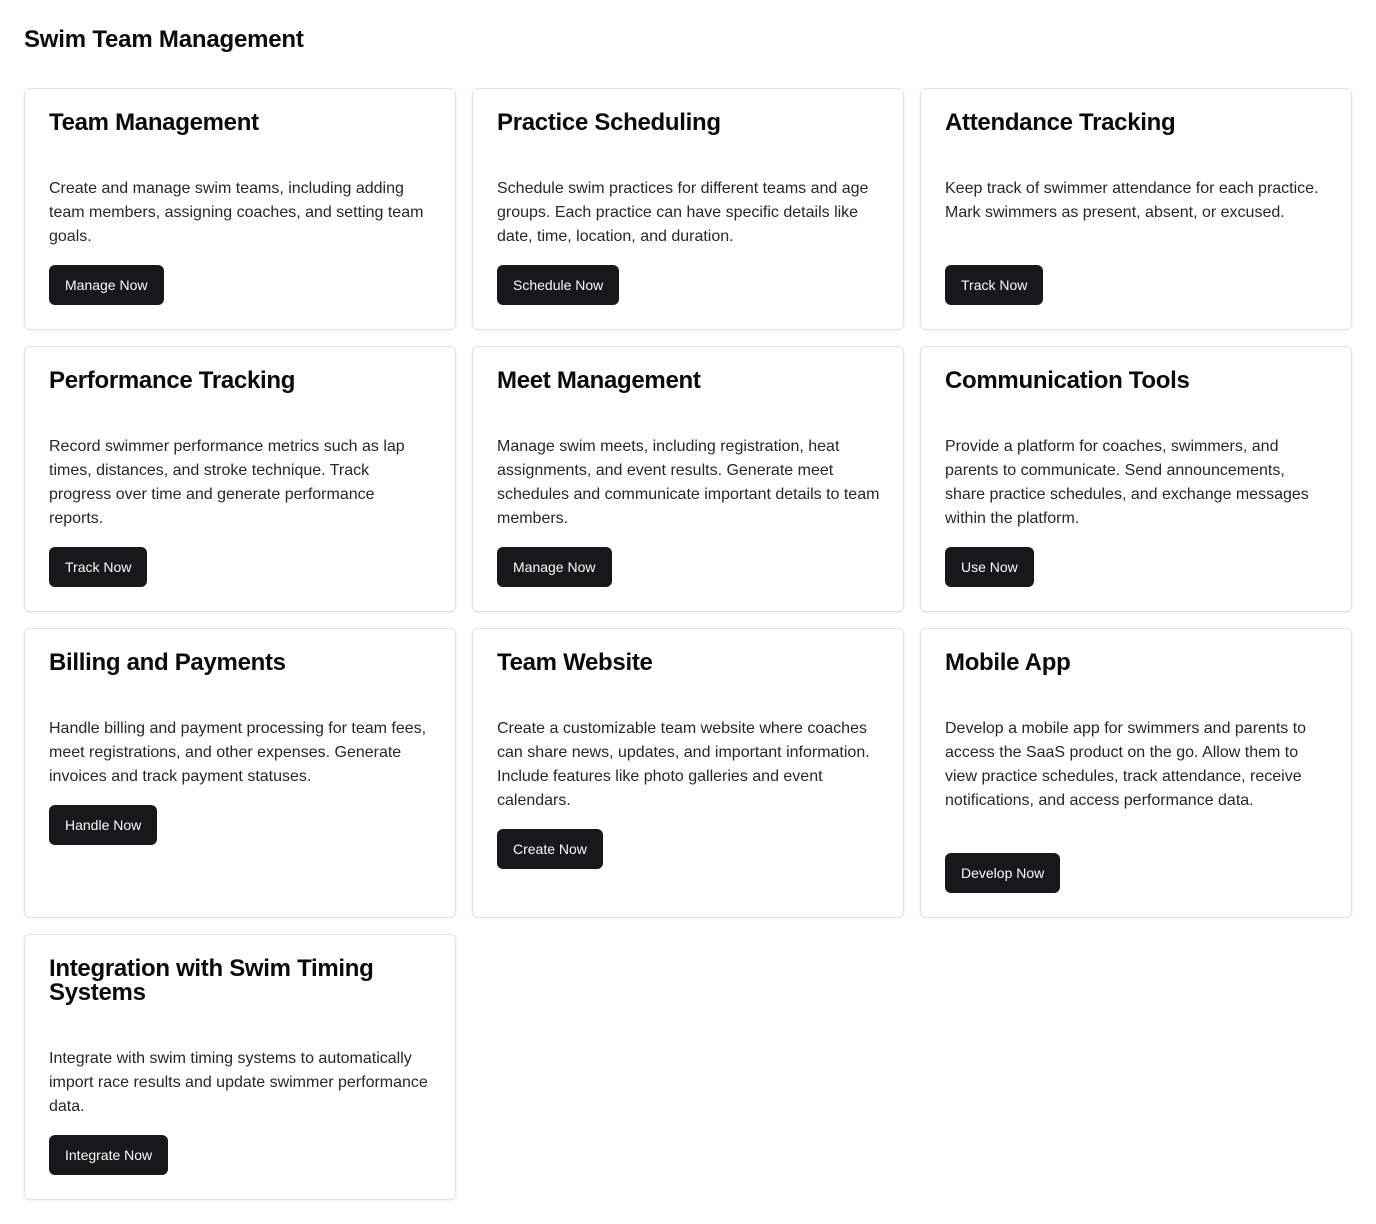 The image size is (1376, 1224). Describe the element at coordinates (154, 122) in the screenshot. I see `card-title: Team Management` at that location.